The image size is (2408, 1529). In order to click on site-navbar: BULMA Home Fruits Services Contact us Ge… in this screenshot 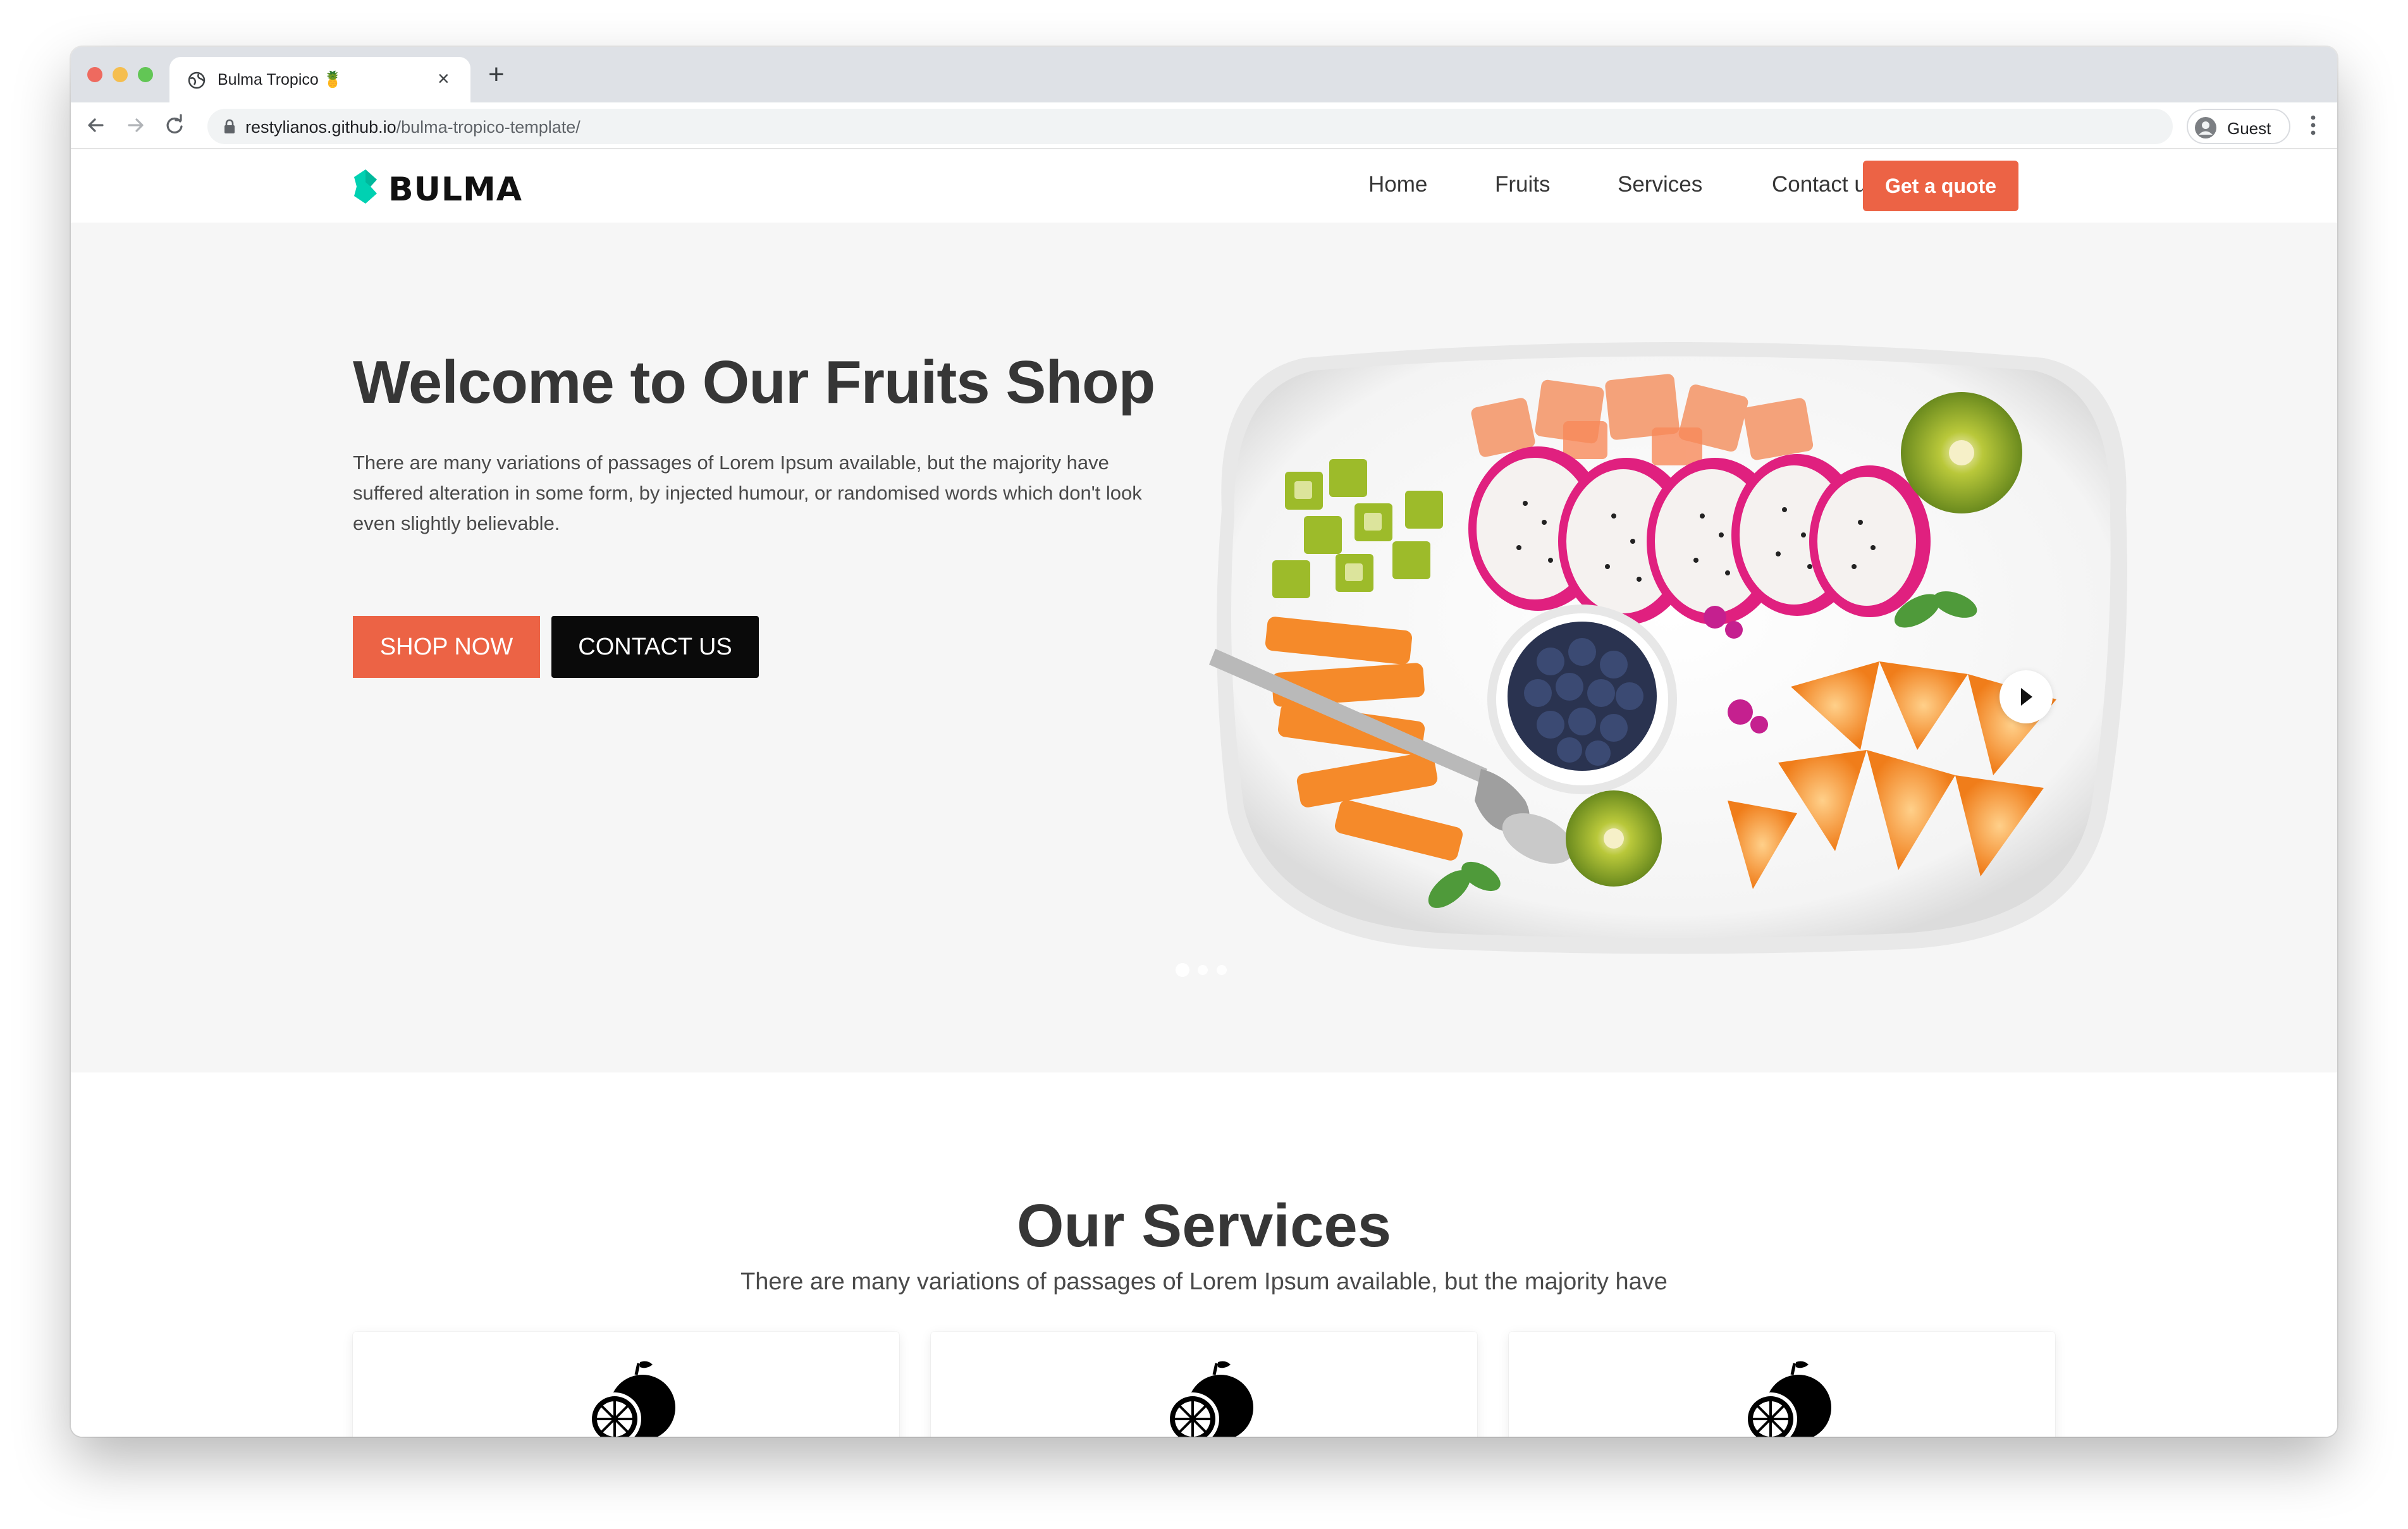, I will do `click(1204, 186)`.